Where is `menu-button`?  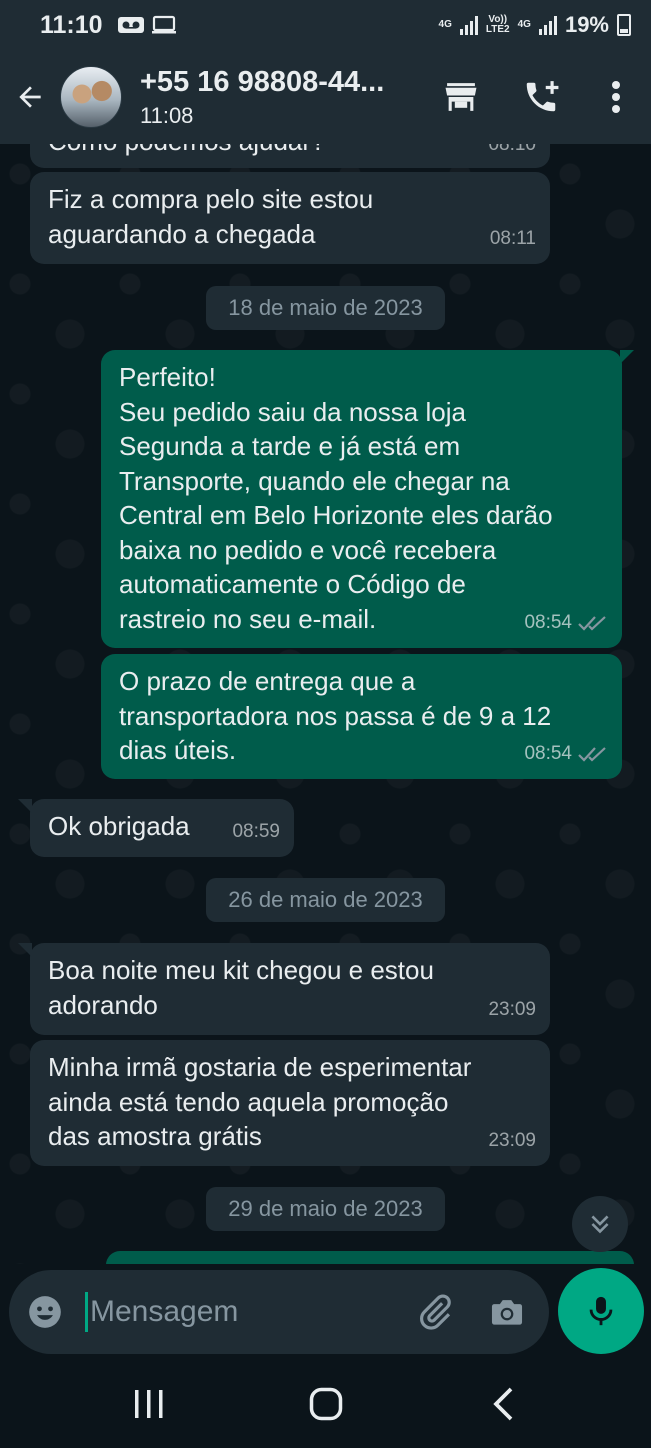 menu-button is located at coordinates (616, 97).